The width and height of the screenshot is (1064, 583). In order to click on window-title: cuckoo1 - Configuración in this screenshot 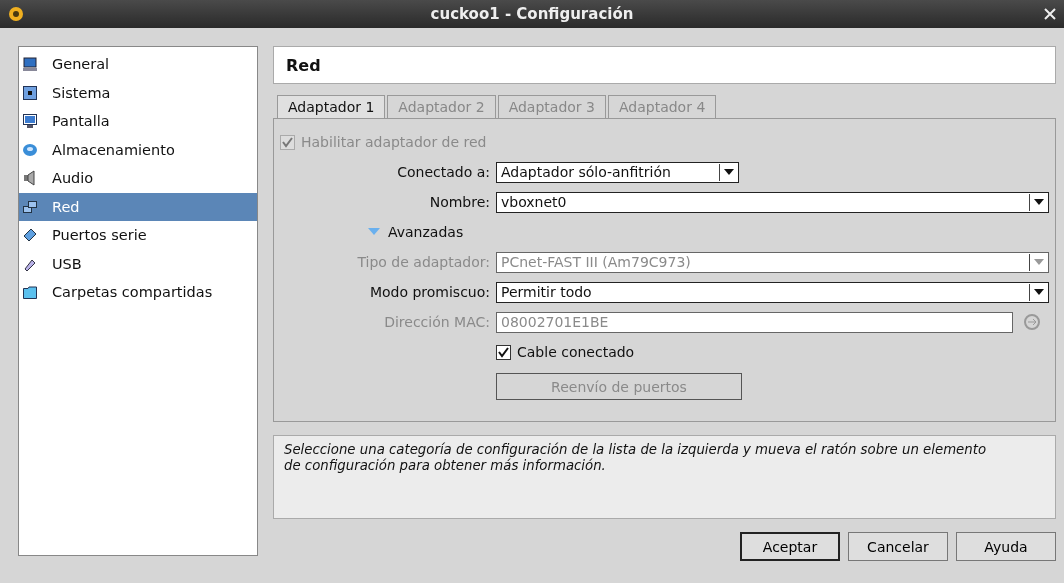, I will do `click(532, 14)`.